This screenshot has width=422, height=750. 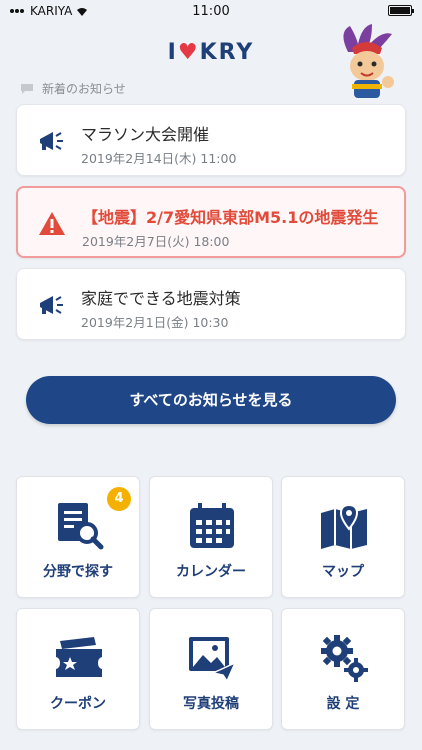 What do you see at coordinates (188, 52) in the screenshot?
I see `heart-icon: ♥` at bounding box center [188, 52].